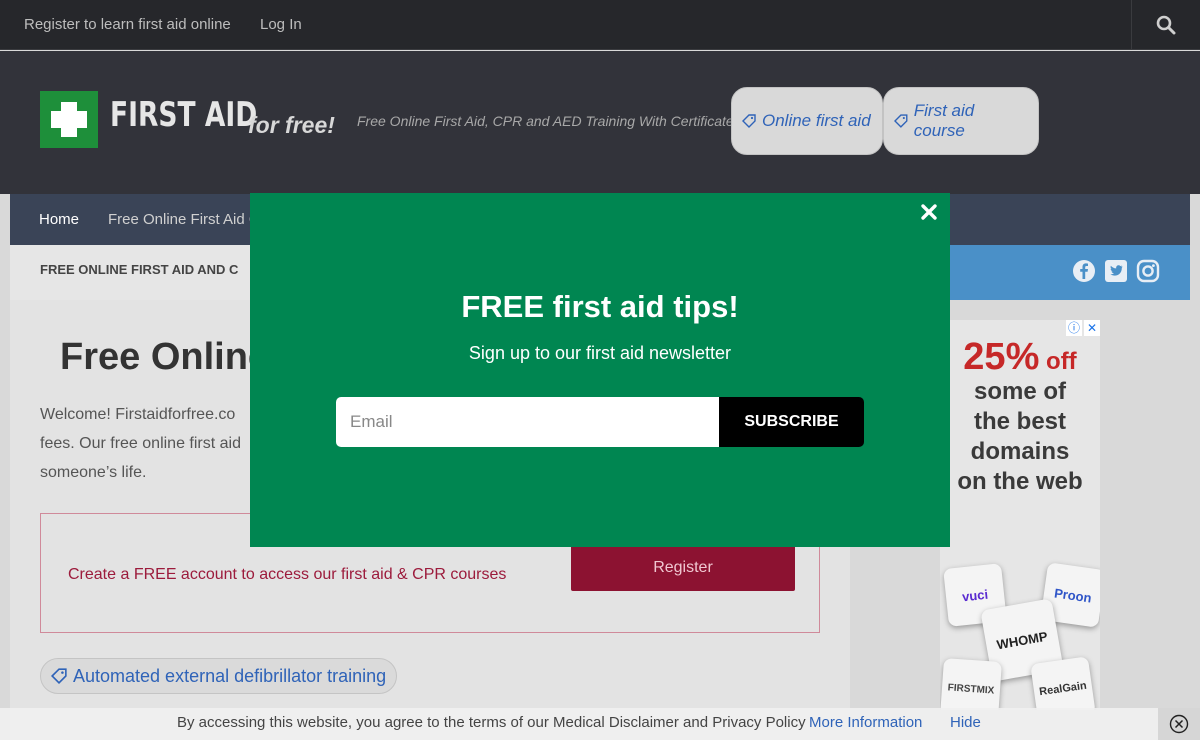  Describe the element at coordinates (975, 595) in the screenshot. I see `ad-card-label: vuci` at that location.